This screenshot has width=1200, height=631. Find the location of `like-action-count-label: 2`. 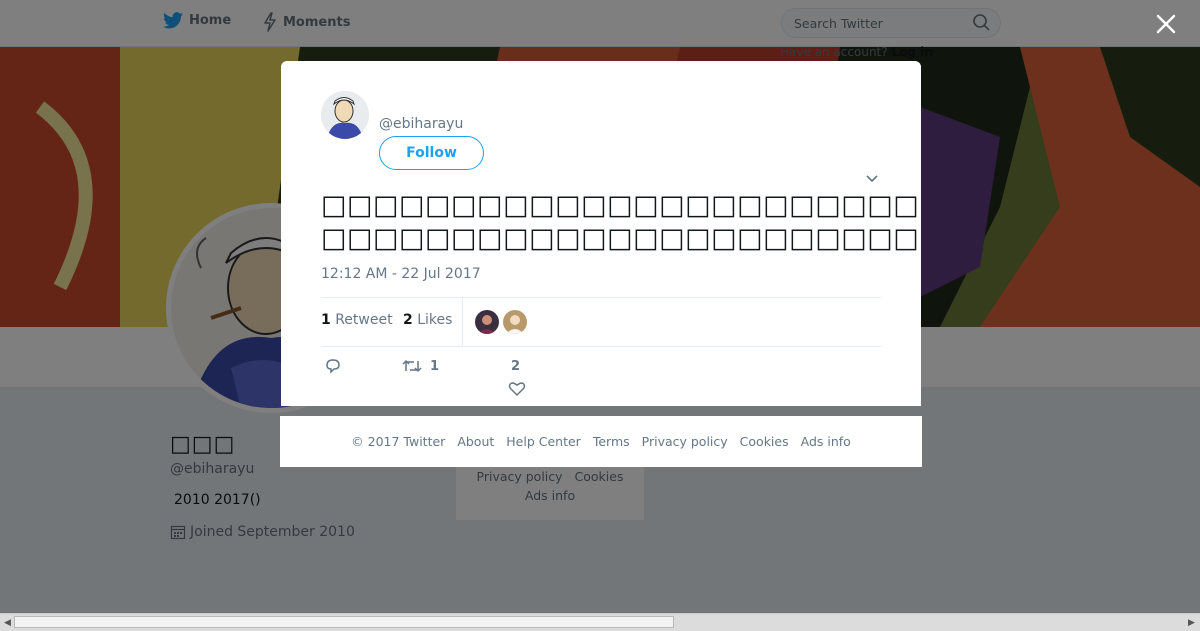

like-action-count-label: 2 is located at coordinates (516, 366).